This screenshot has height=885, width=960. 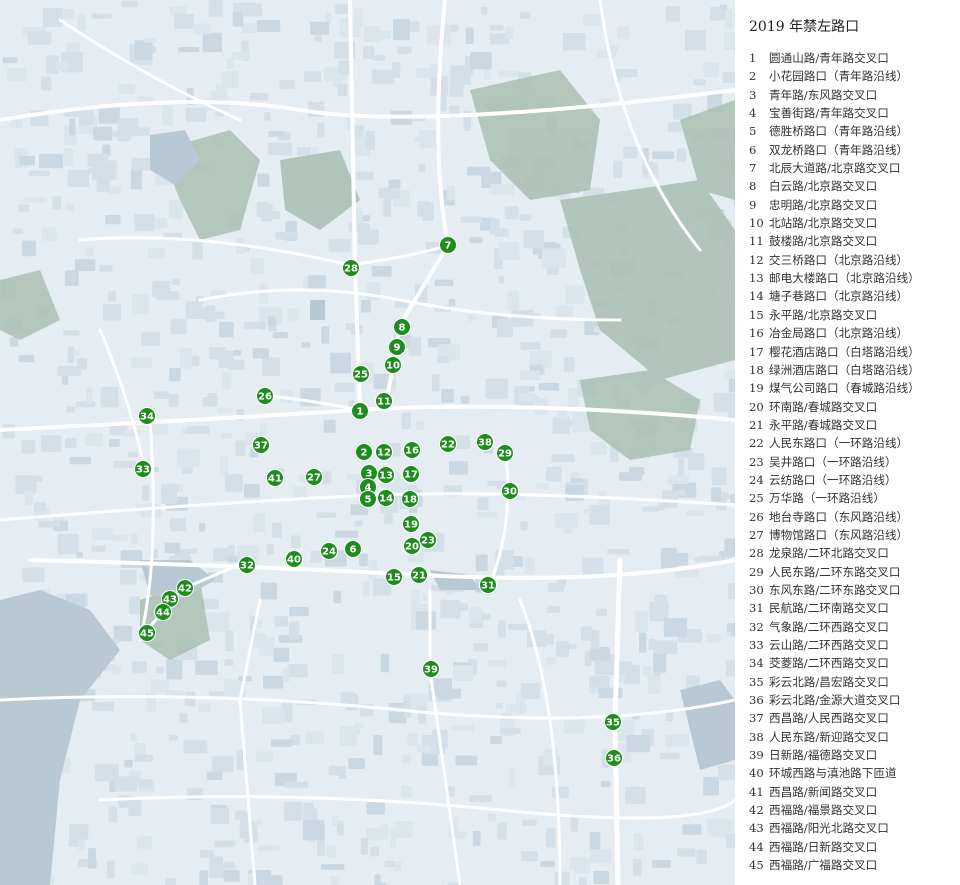 What do you see at coordinates (835, 168) in the screenshot?
I see `legend-item-name: 北辰大道路/北京路交叉口` at bounding box center [835, 168].